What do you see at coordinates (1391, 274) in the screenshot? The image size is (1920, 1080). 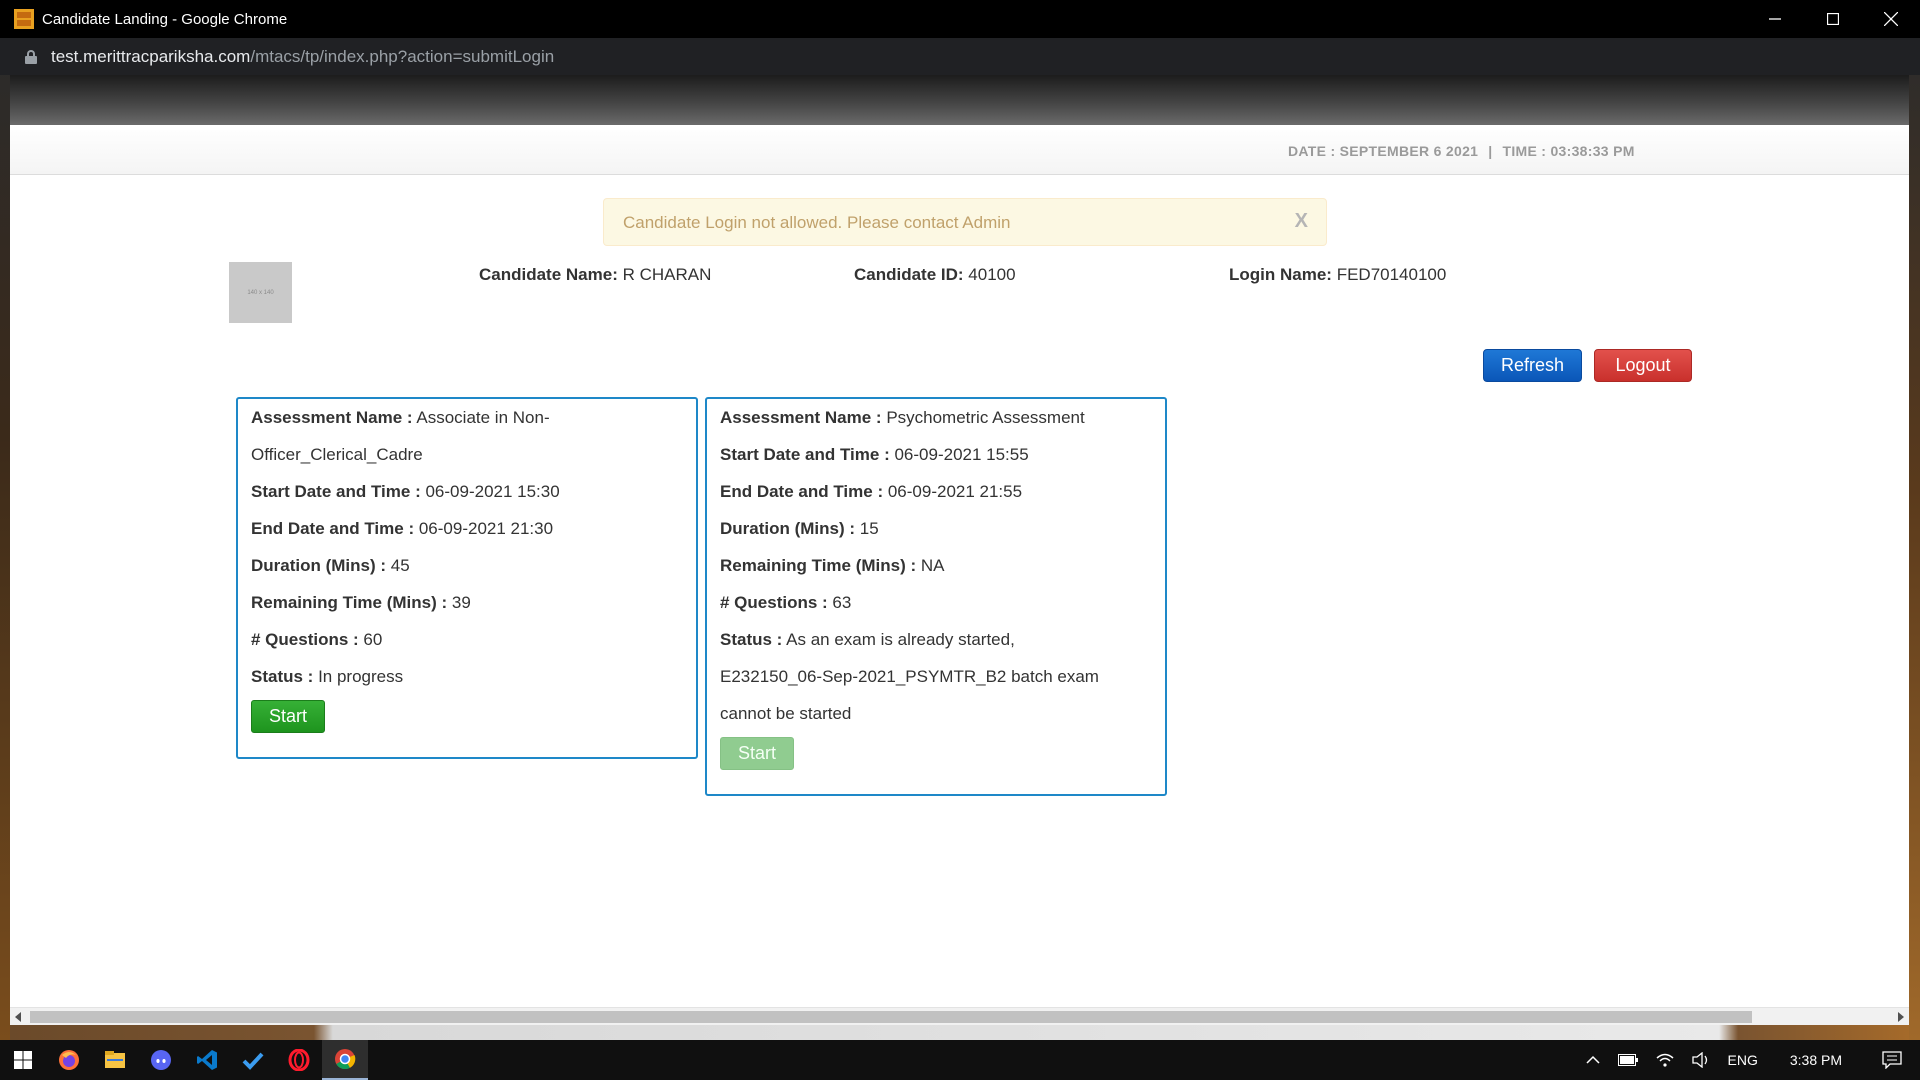 I see `login-name-value: FED70140100` at bounding box center [1391, 274].